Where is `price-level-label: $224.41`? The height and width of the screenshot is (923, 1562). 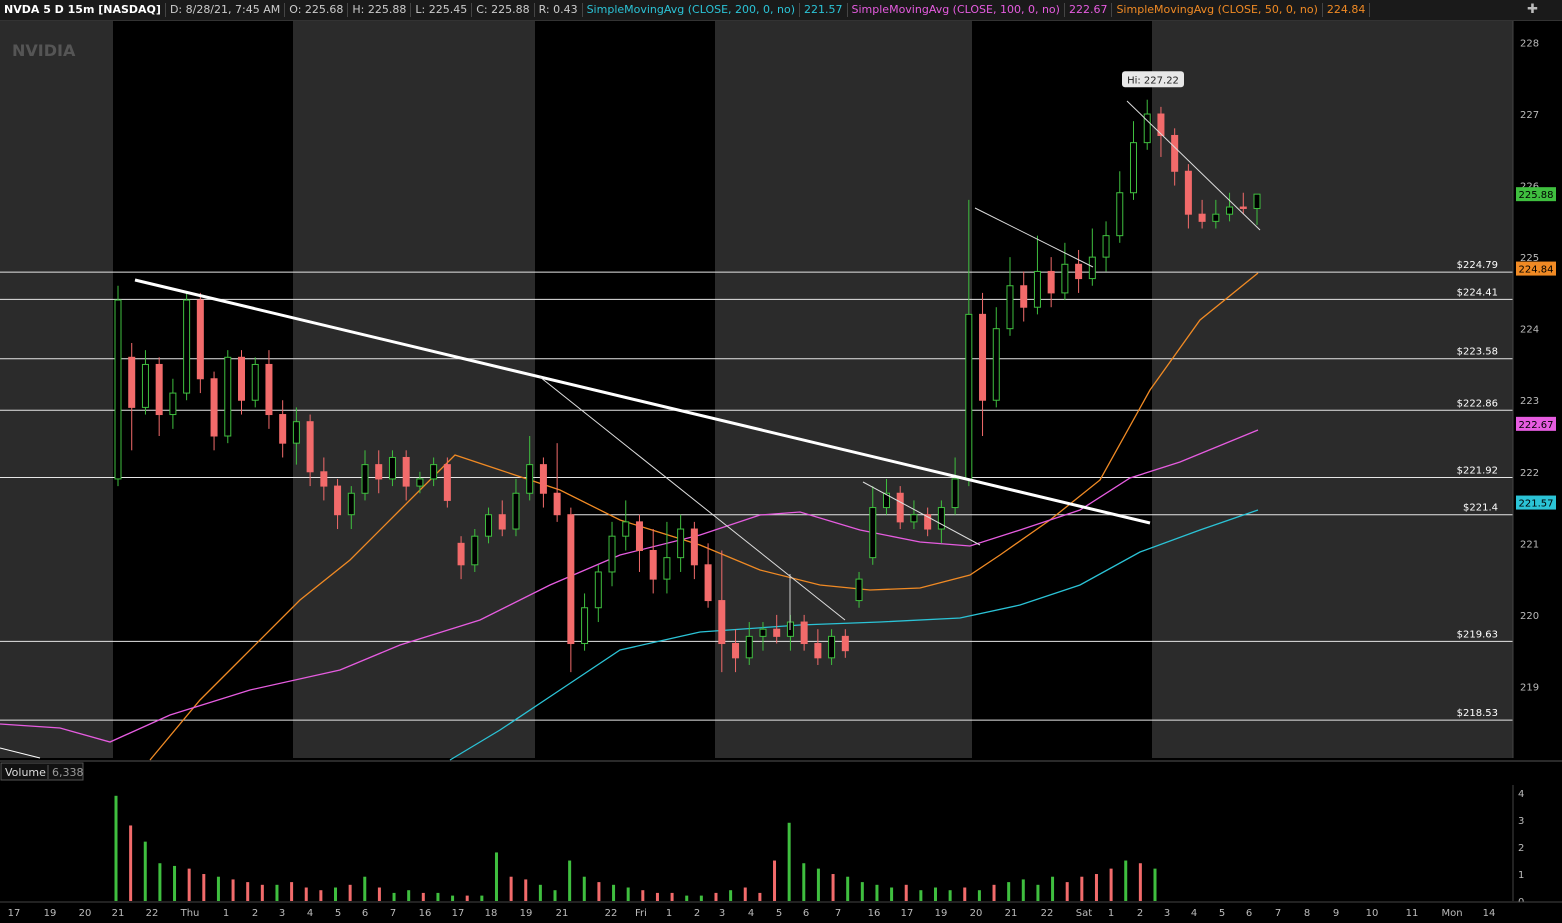 price-level-label: $224.41 is located at coordinates (1477, 292).